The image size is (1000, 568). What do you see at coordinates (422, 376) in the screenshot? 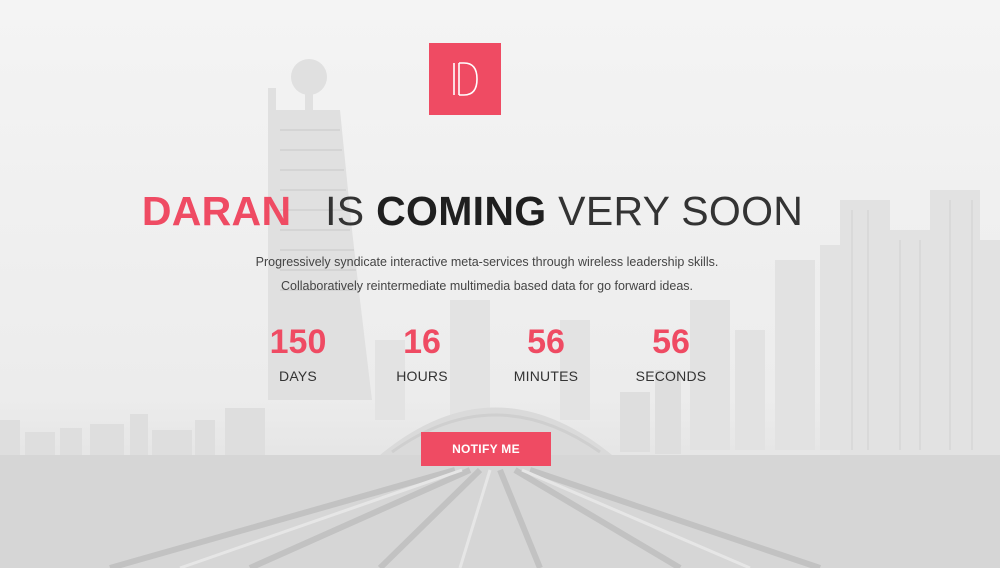
I see `countdown-hours-label: HOURS` at bounding box center [422, 376].